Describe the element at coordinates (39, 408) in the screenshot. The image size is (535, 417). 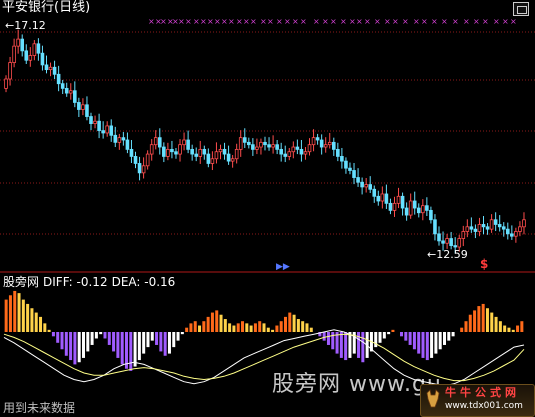
I see `future-data-note: 用到未来数据` at that location.